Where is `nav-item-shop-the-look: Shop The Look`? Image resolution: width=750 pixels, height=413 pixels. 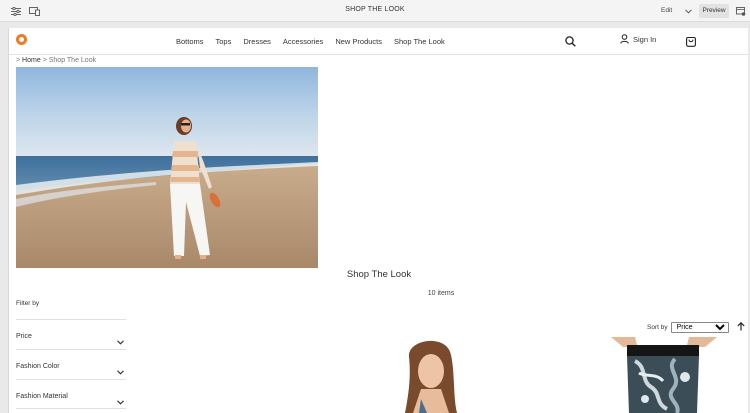 nav-item-shop-the-look: Shop The Look is located at coordinates (419, 41).